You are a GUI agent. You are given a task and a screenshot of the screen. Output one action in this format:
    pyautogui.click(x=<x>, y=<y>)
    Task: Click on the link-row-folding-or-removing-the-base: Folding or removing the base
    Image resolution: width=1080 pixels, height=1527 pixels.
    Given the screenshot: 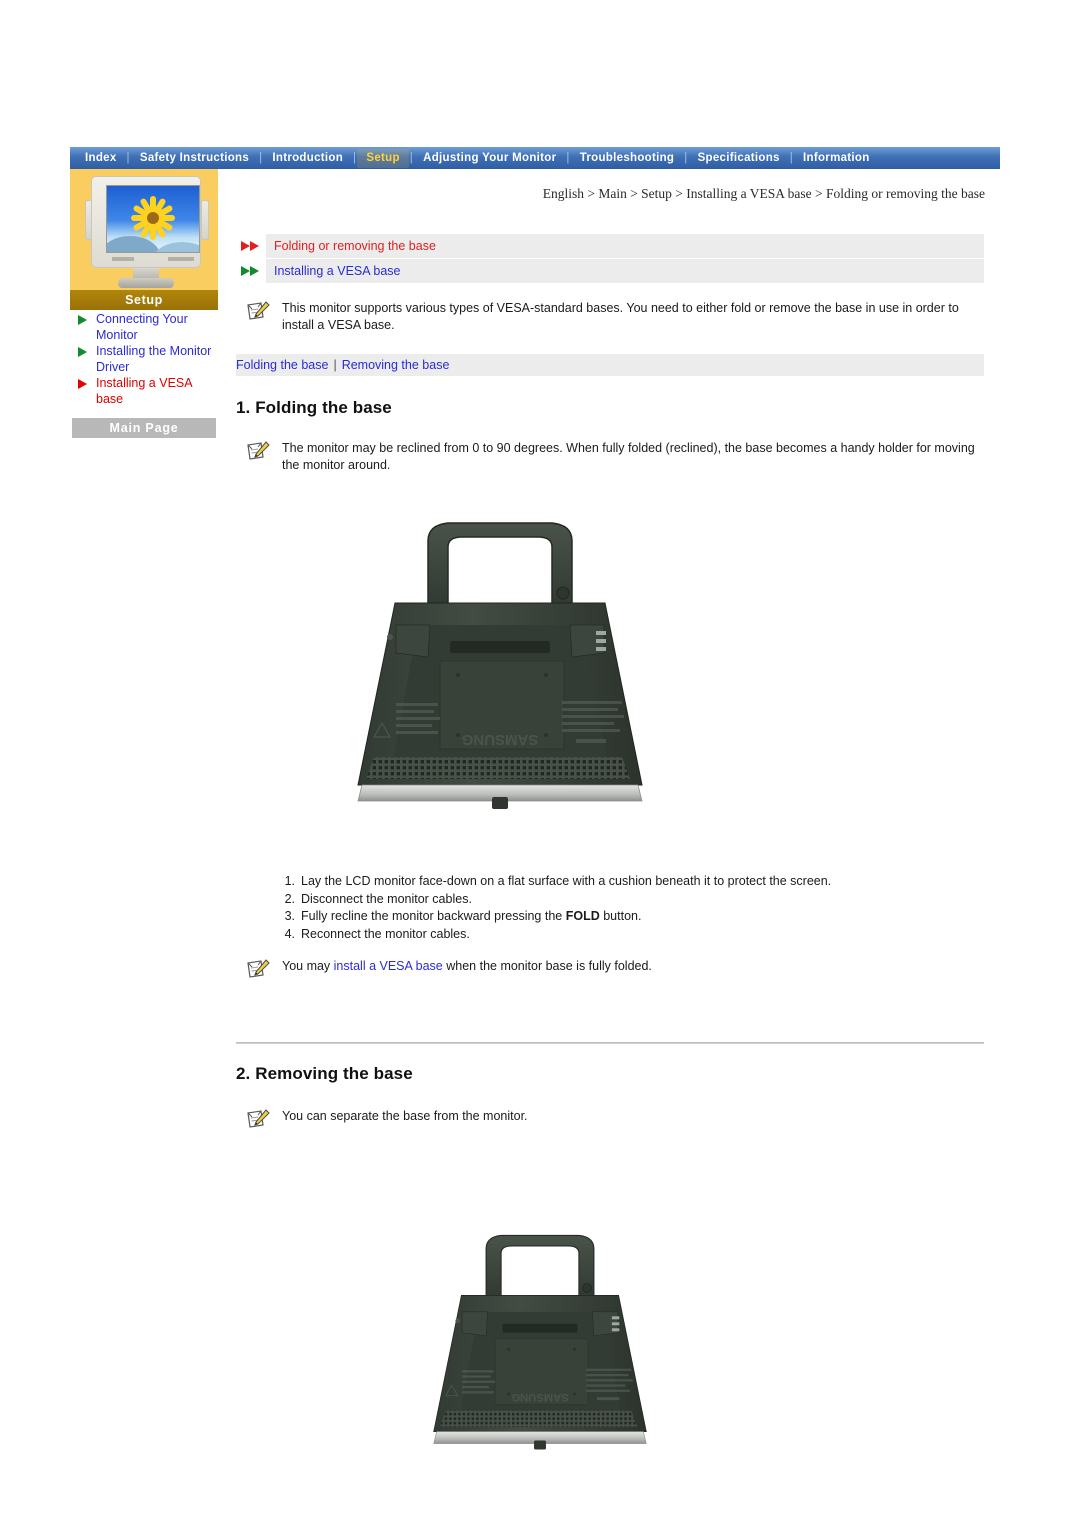 What is the action you would take?
    pyautogui.click(x=610, y=246)
    